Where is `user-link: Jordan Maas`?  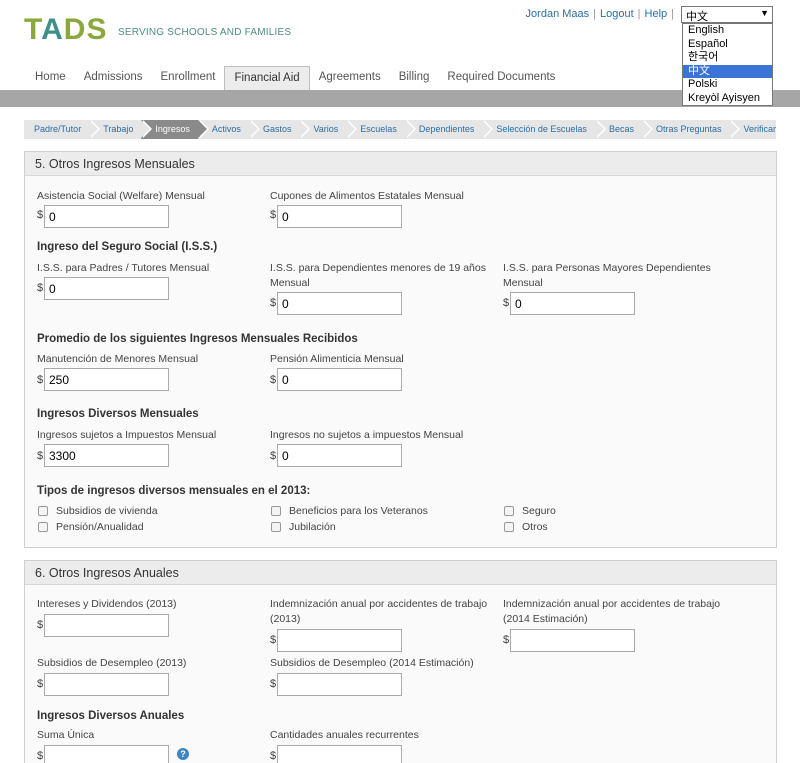
user-link: Jordan Maas is located at coordinates (558, 14).